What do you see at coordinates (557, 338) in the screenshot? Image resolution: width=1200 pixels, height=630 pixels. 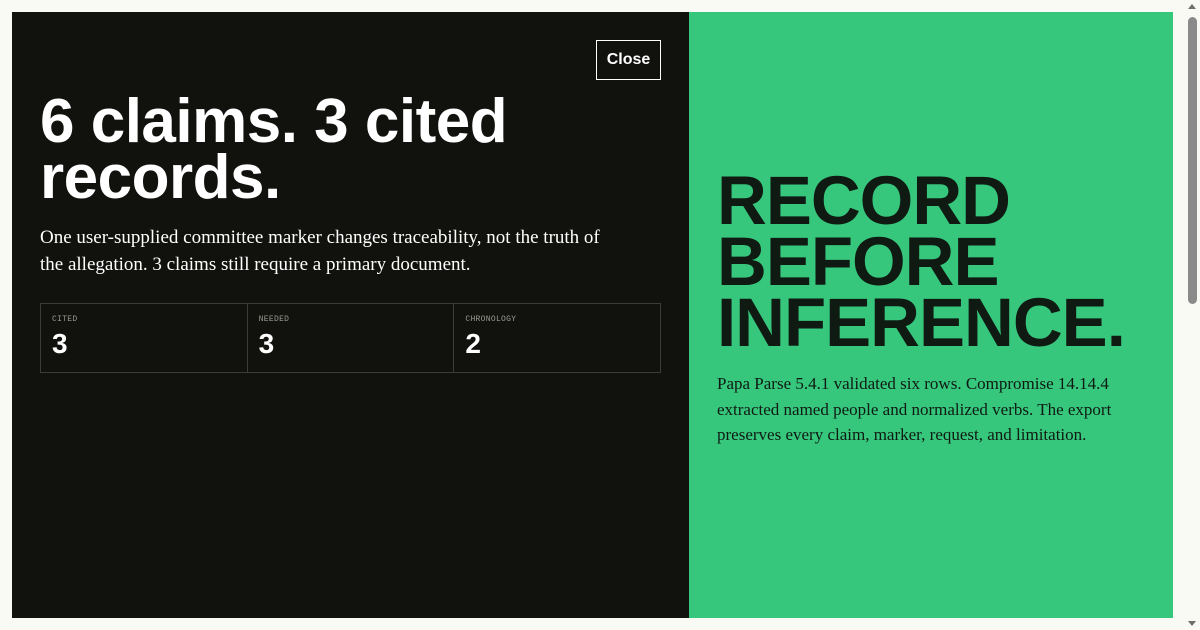 I see `stat-chronology: CHRONOLOGY 2` at bounding box center [557, 338].